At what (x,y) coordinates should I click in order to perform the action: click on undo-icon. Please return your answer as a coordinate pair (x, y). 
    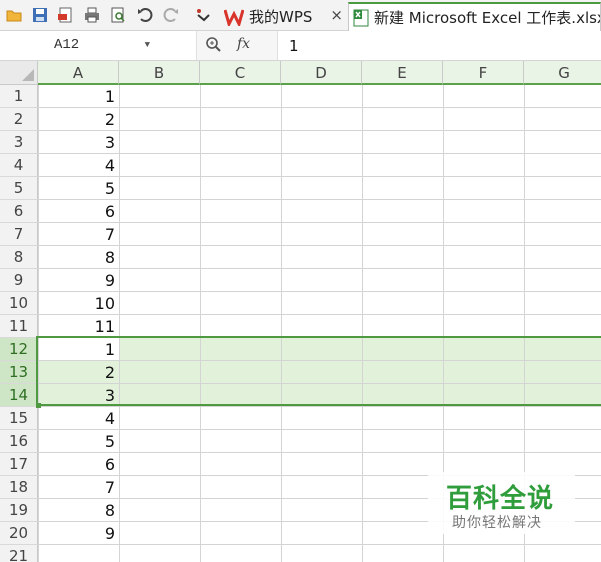
    Looking at the image, I should click on (145, 15).